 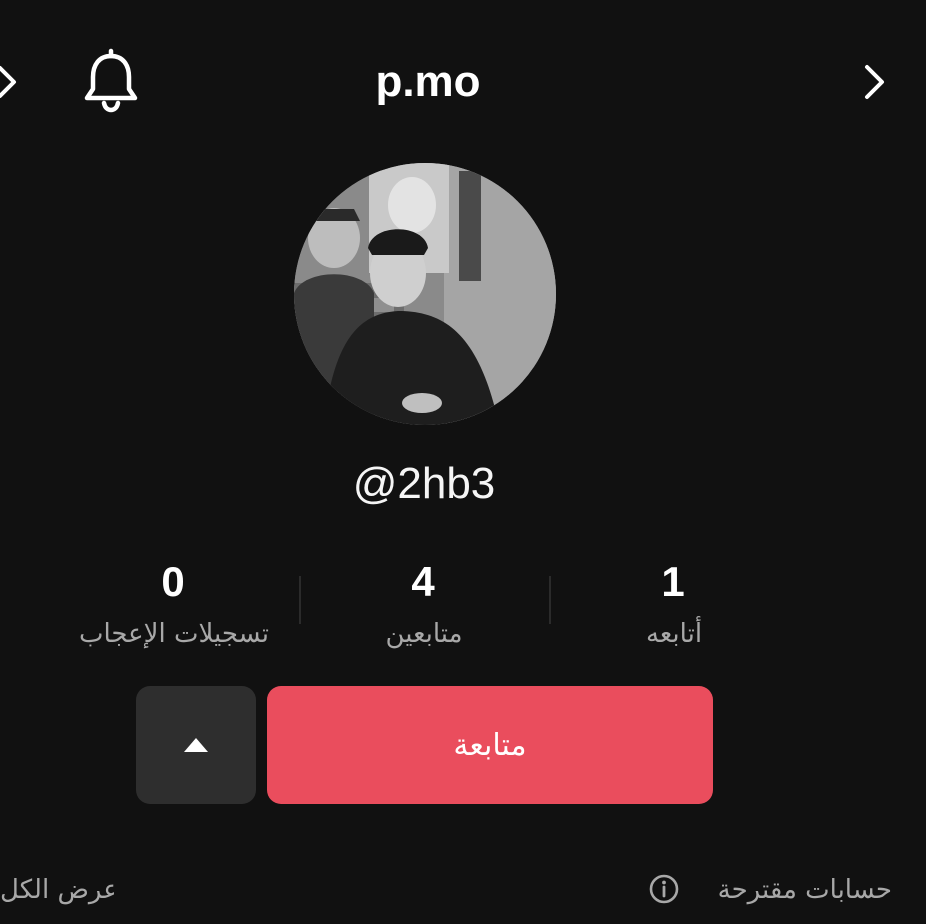 I want to click on chevron-right-icon, so click(x=875, y=82).